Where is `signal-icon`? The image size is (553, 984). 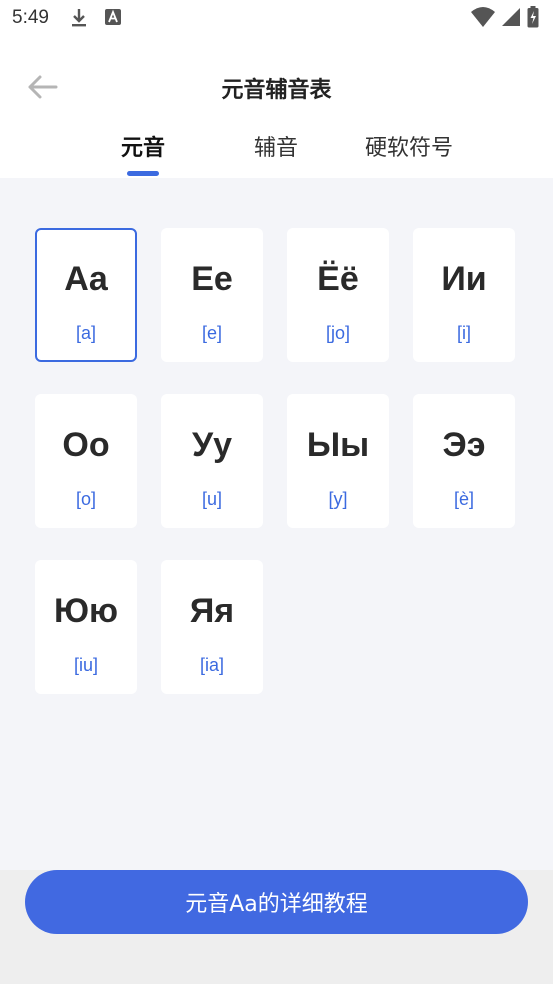 signal-icon is located at coordinates (511, 19).